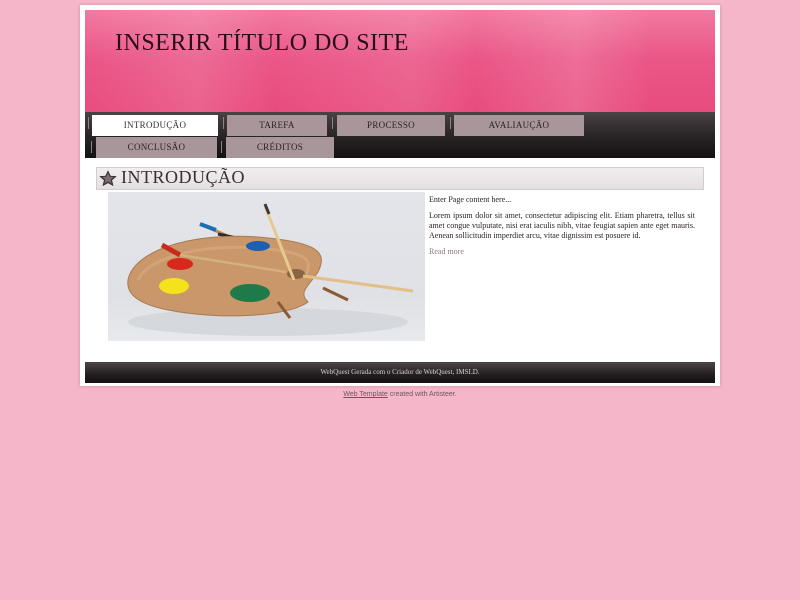 The image size is (800, 600). I want to click on read-more-link: Read more, so click(446, 251).